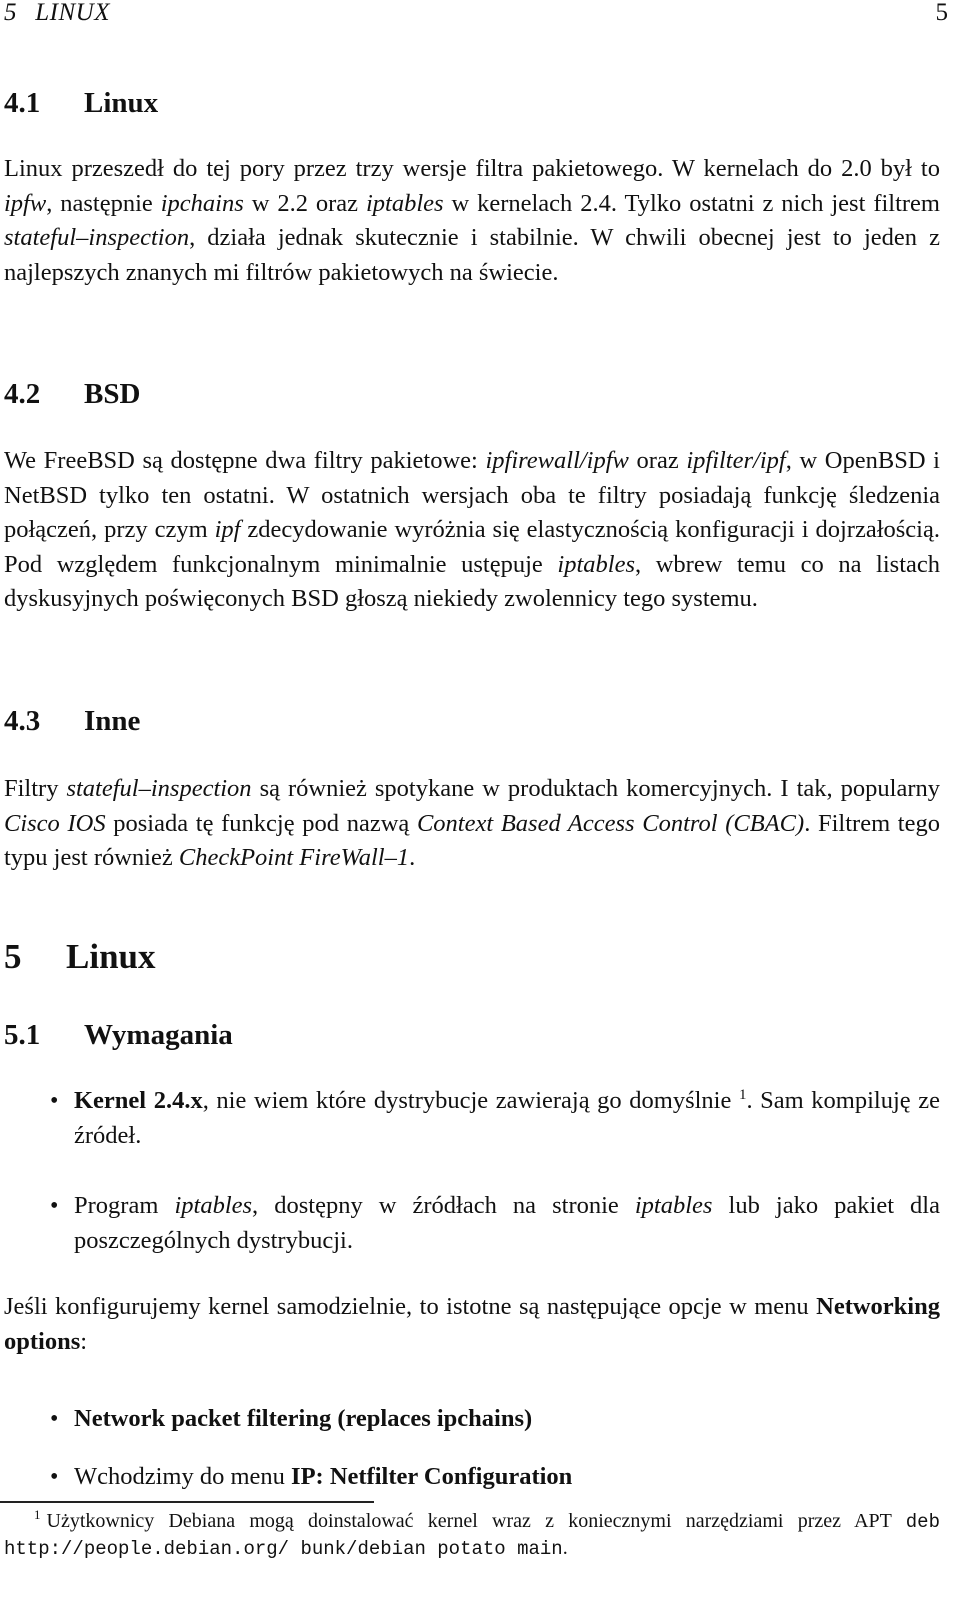  What do you see at coordinates (476, 14) in the screenshot?
I see `running-header: 5 LINUX 5` at bounding box center [476, 14].